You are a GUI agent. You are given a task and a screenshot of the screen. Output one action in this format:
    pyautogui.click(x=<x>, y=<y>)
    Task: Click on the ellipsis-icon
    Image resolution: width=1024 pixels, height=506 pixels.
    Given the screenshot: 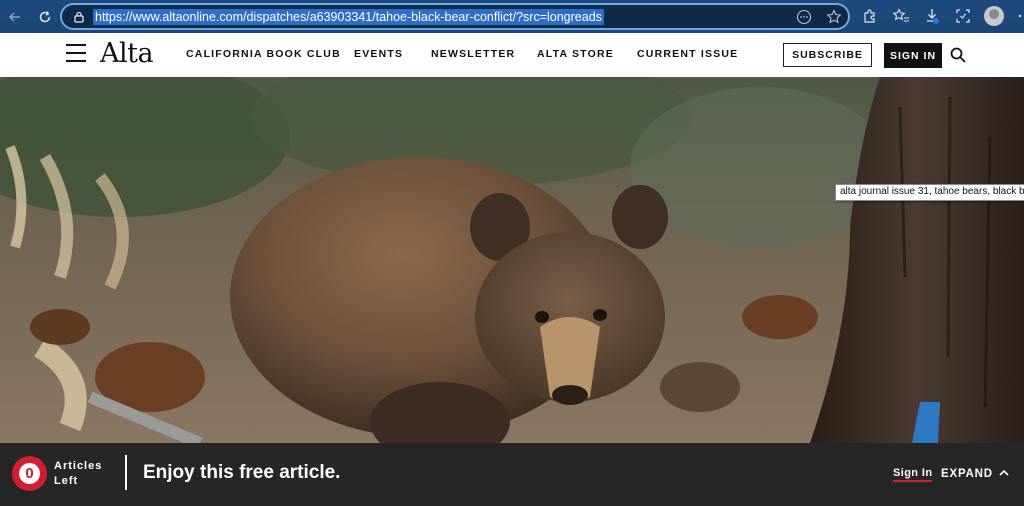 What is the action you would take?
    pyautogui.click(x=1021, y=16)
    